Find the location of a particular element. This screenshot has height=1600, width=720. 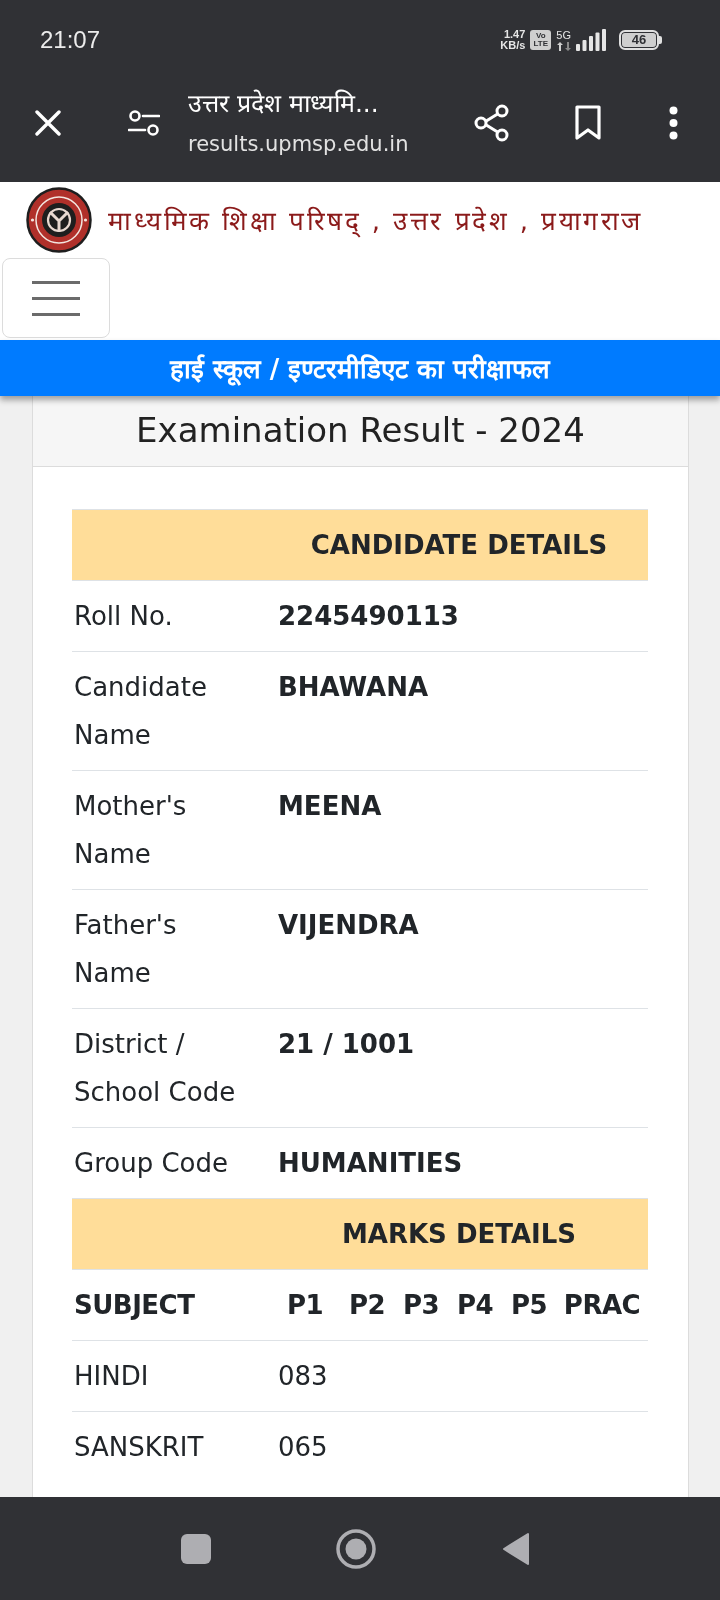

field-label: District / School Code is located at coordinates (155, 1068).